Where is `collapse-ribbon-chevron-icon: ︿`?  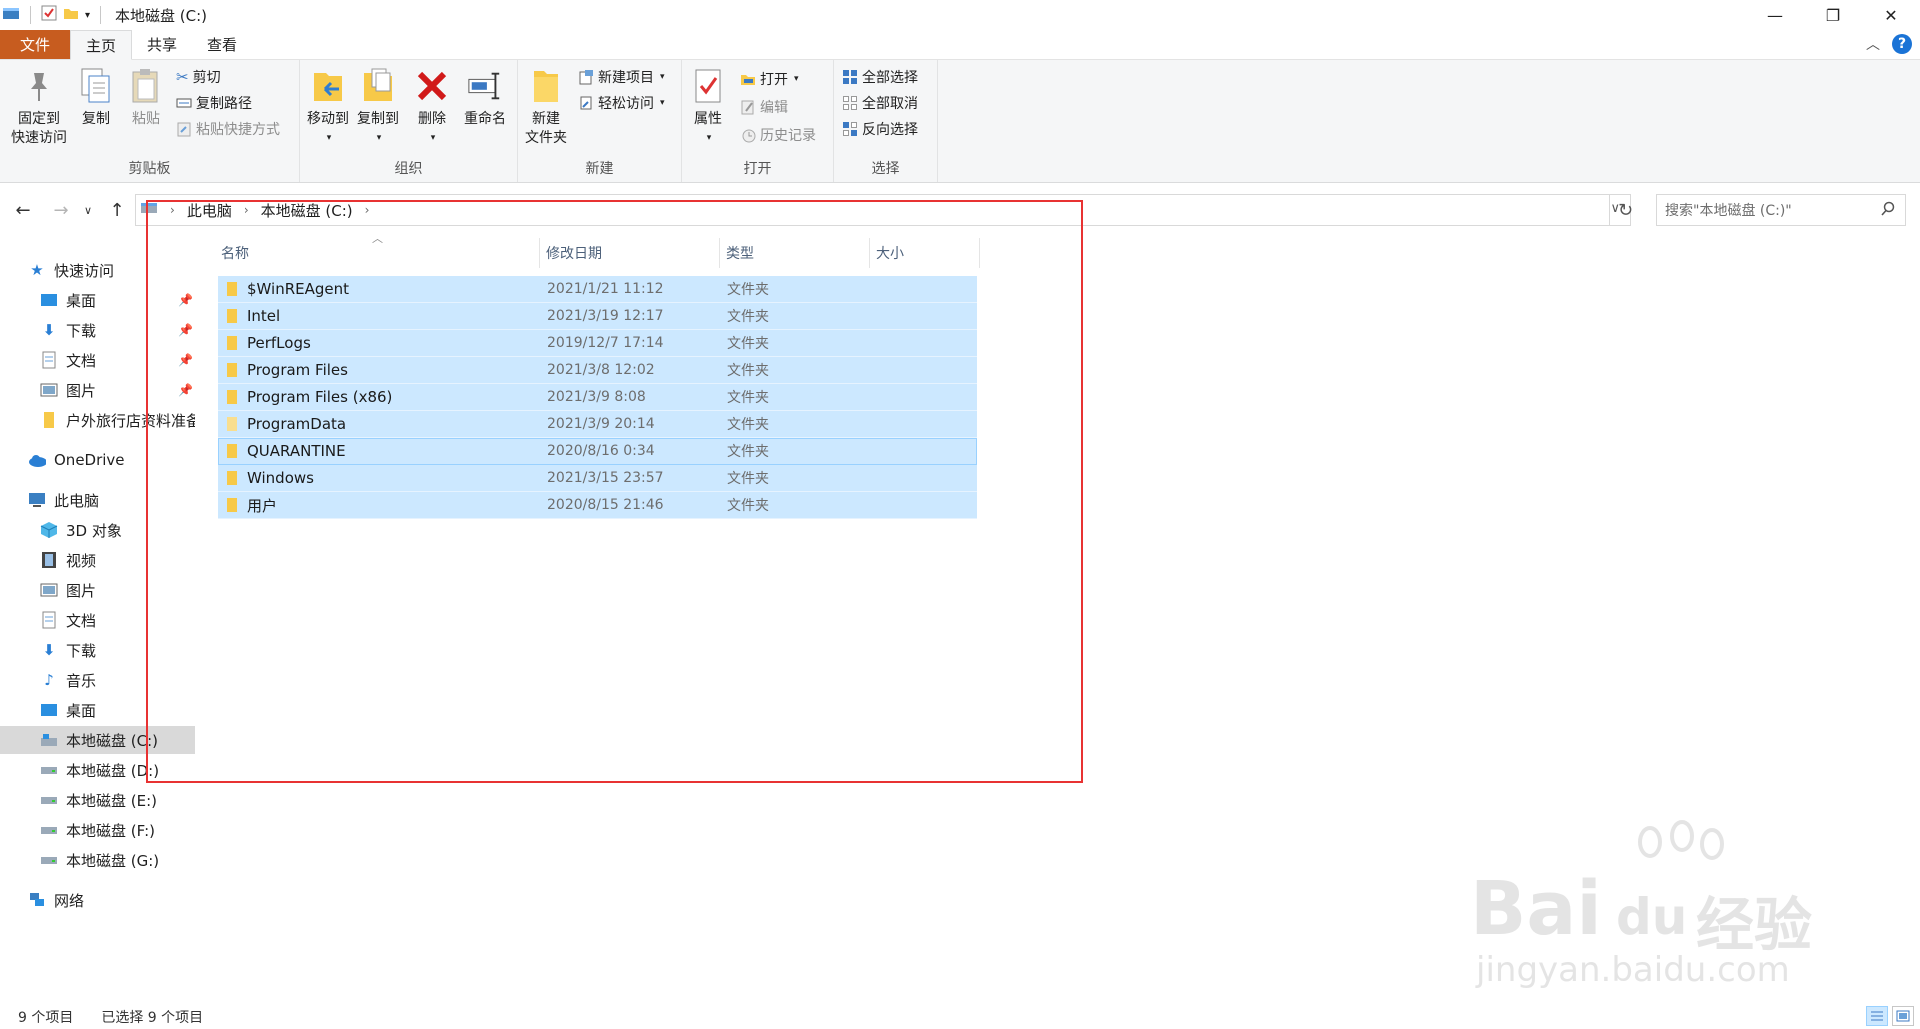
collapse-ribbon-chevron-icon: ︿ is located at coordinates (1873, 44).